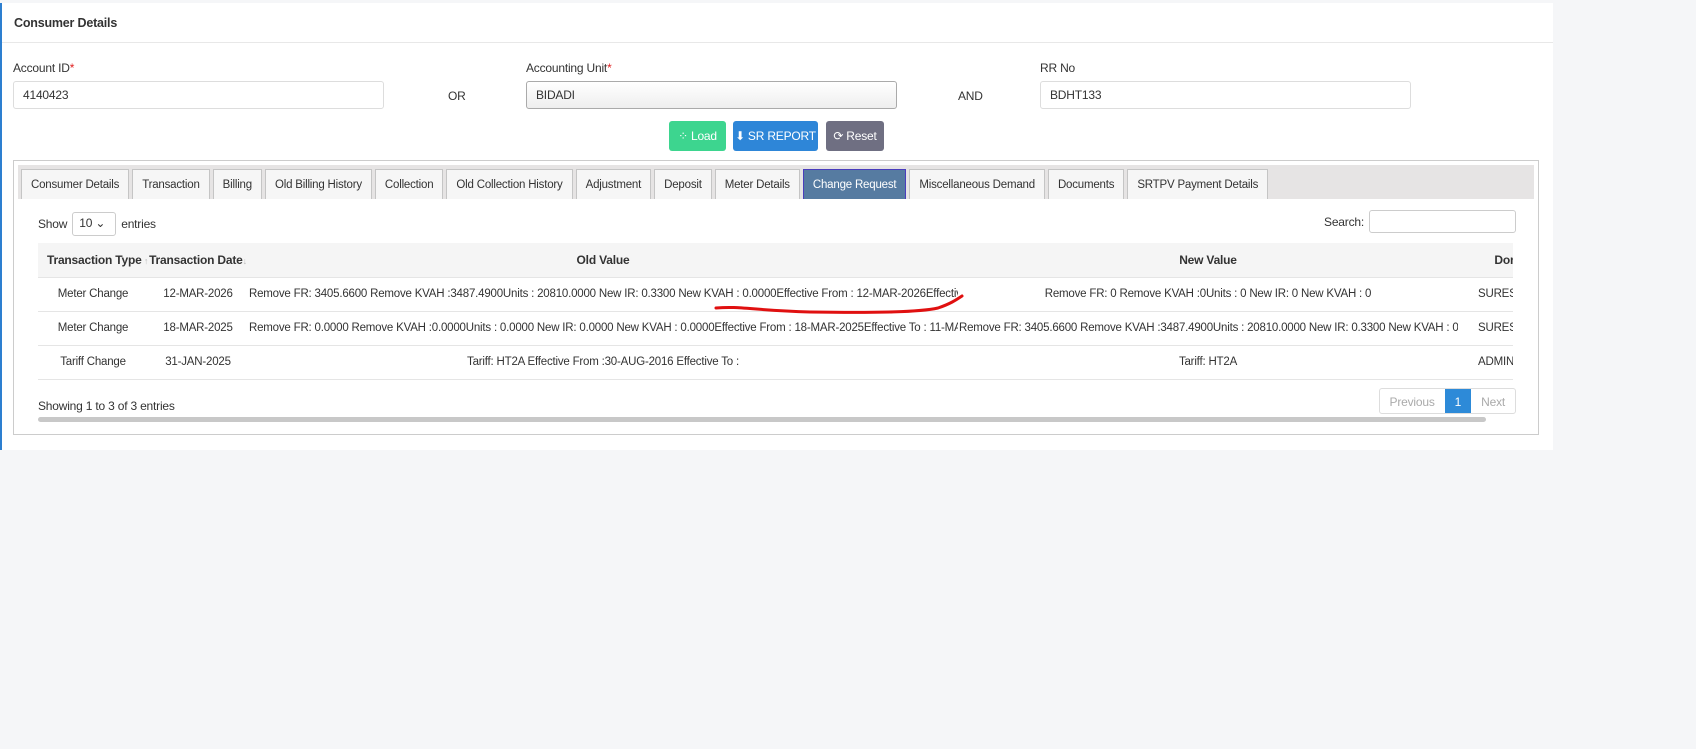  I want to click on search-control: Search:, so click(1420, 221).